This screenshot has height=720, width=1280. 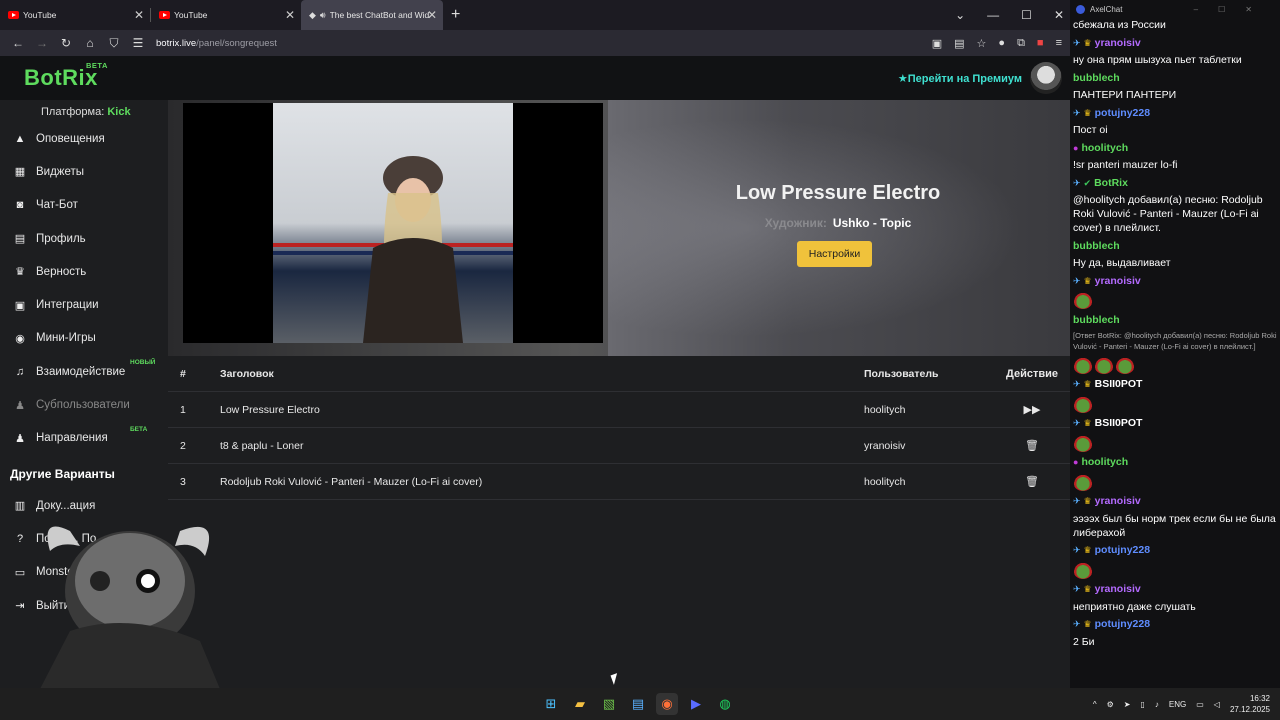 I want to click on video-player, so click(x=393, y=223).